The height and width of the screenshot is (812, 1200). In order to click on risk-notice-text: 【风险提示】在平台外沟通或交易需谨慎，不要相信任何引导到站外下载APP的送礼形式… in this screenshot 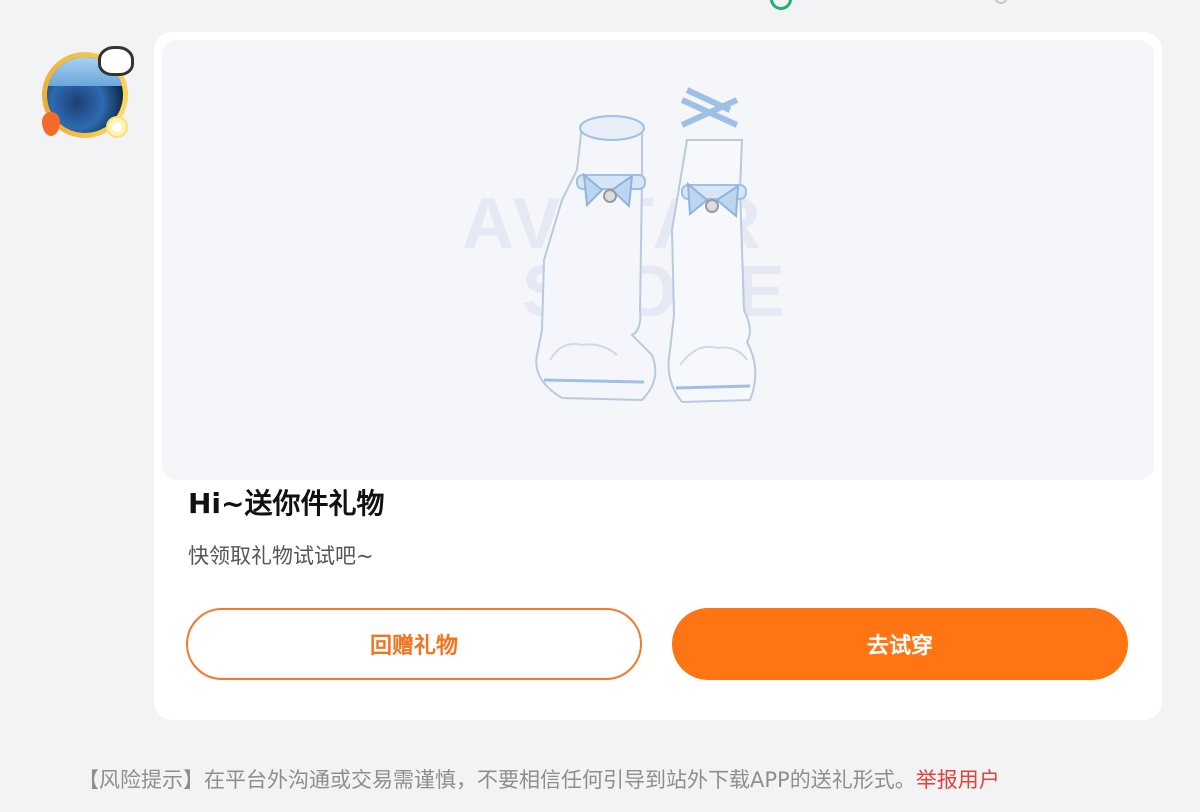, I will do `click(497, 780)`.